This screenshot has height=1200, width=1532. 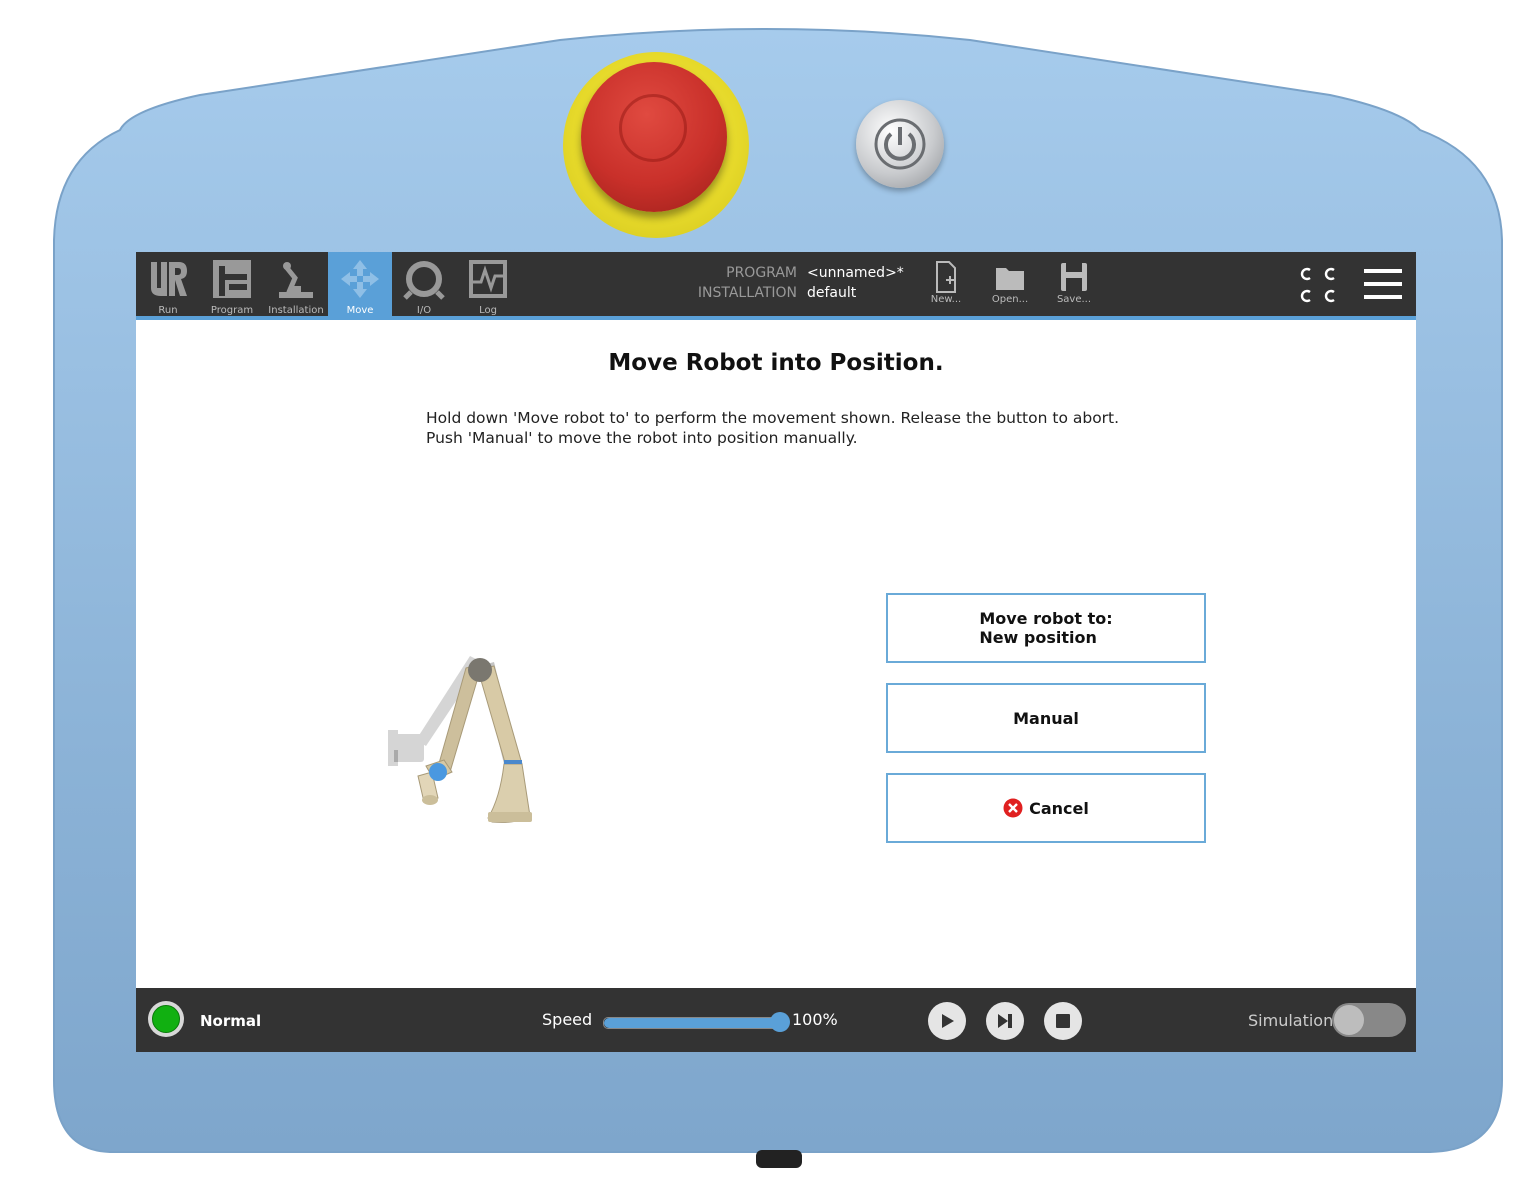 I want to click on program-name: <unnamed>*, so click(x=855, y=273).